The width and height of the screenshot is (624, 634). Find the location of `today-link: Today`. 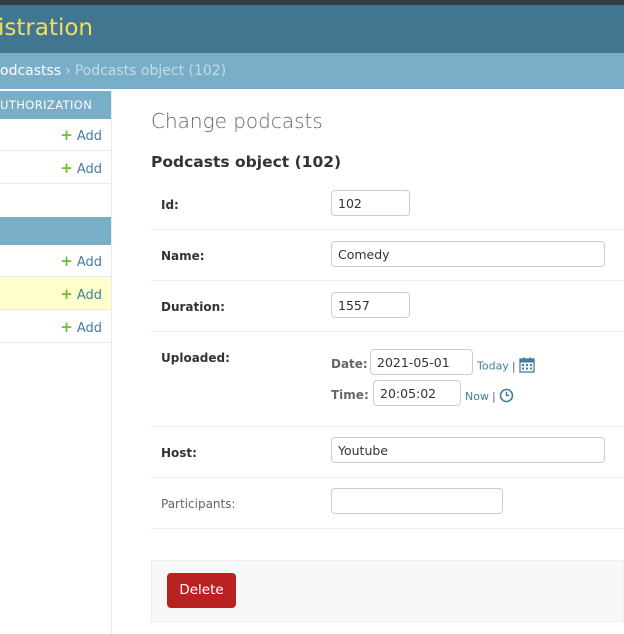

today-link: Today is located at coordinates (493, 366).